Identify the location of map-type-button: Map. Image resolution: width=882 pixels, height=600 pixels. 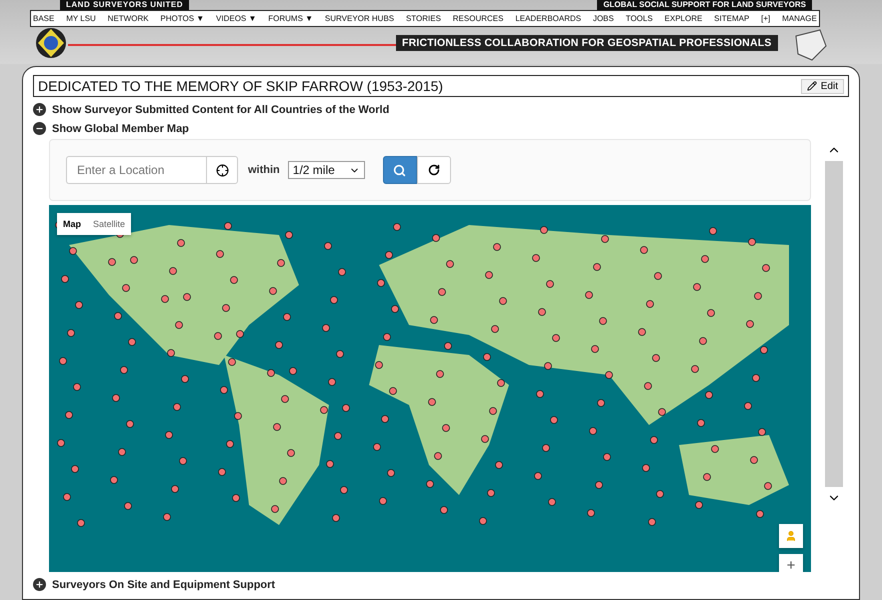
(72, 224).